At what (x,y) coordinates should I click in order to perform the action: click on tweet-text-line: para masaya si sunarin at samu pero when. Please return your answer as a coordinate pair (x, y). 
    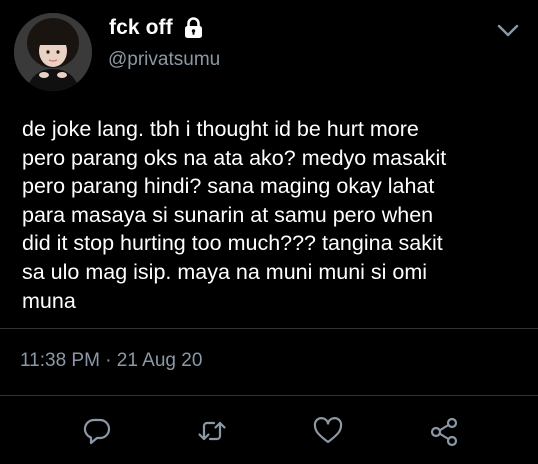
    Looking at the image, I should click on (228, 214).